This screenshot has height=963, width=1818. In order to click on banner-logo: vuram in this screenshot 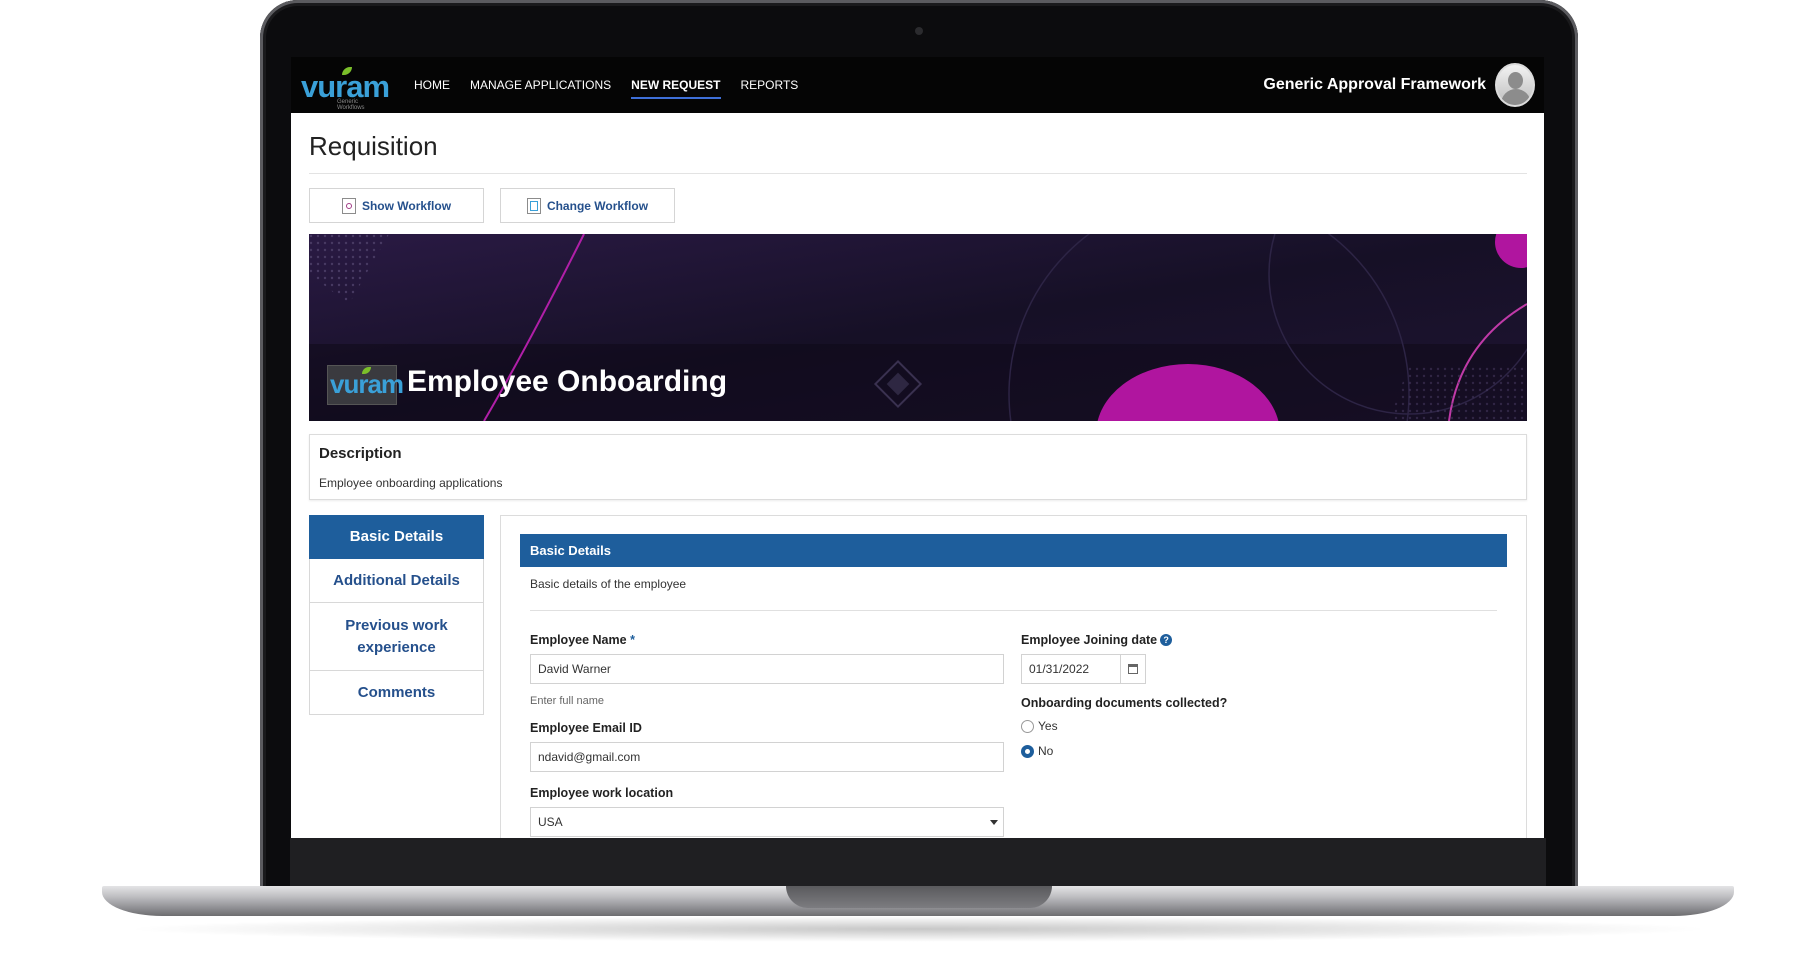, I will do `click(365, 385)`.